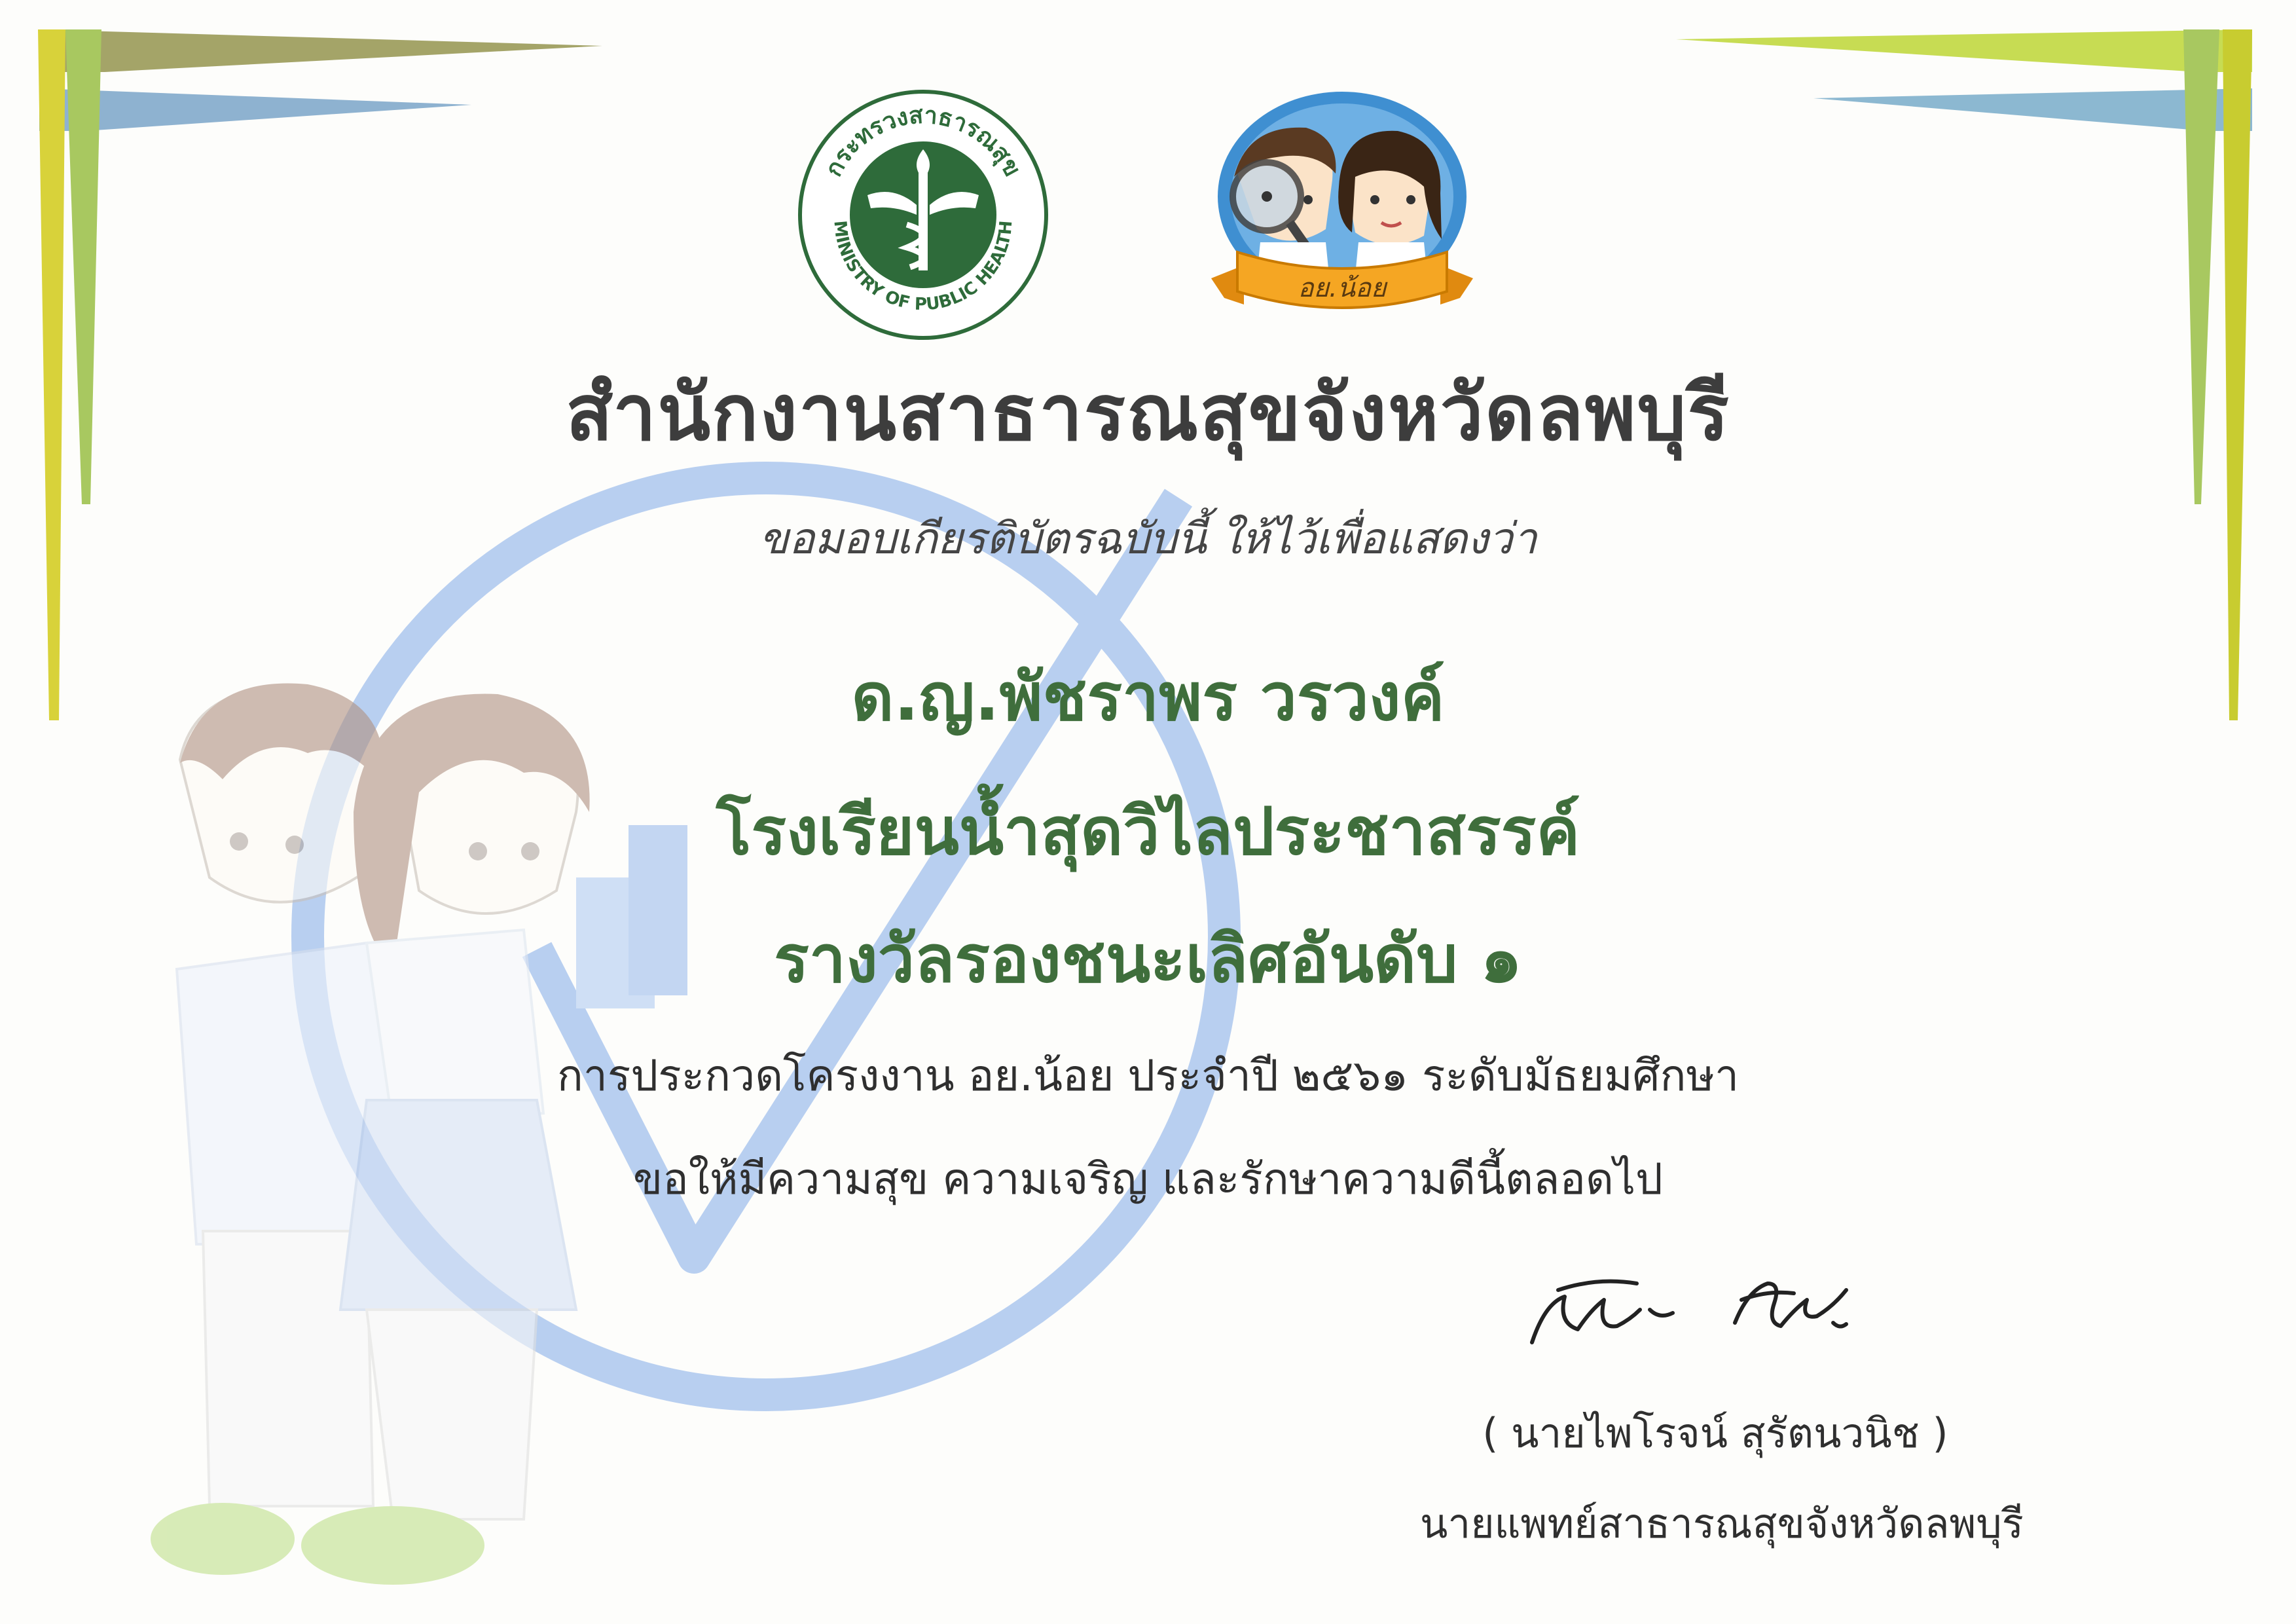 This screenshot has height=1624, width=2296. What do you see at coordinates (1343, 288) in the screenshot?
I see `oryor-banner-text: อย.น้อย` at bounding box center [1343, 288].